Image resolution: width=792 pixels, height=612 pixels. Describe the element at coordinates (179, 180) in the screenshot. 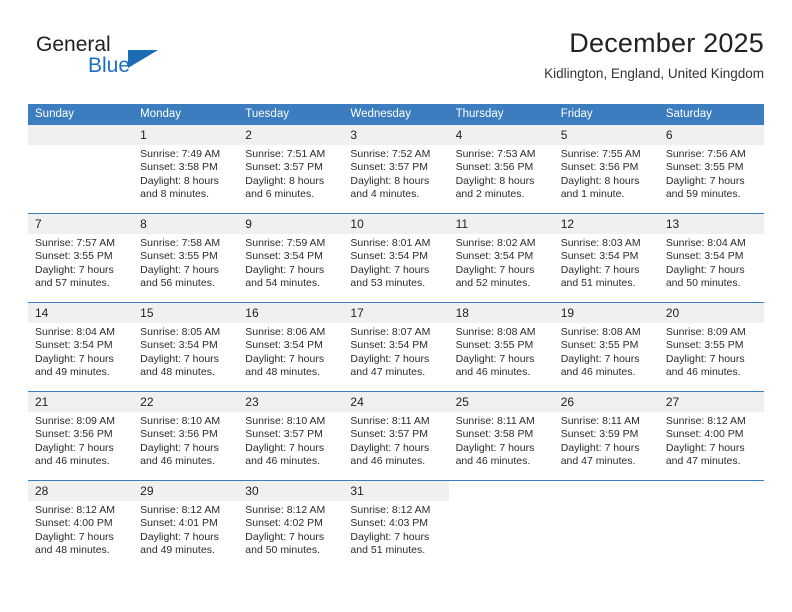

I see `day-daylight-1-text: Daylight: 8 hours` at that location.